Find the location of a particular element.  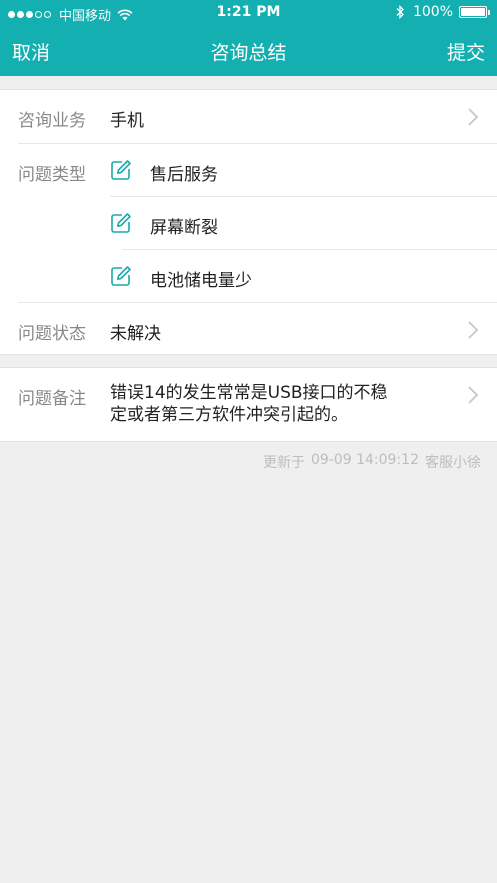

battery-percent: 100% is located at coordinates (432, 12).